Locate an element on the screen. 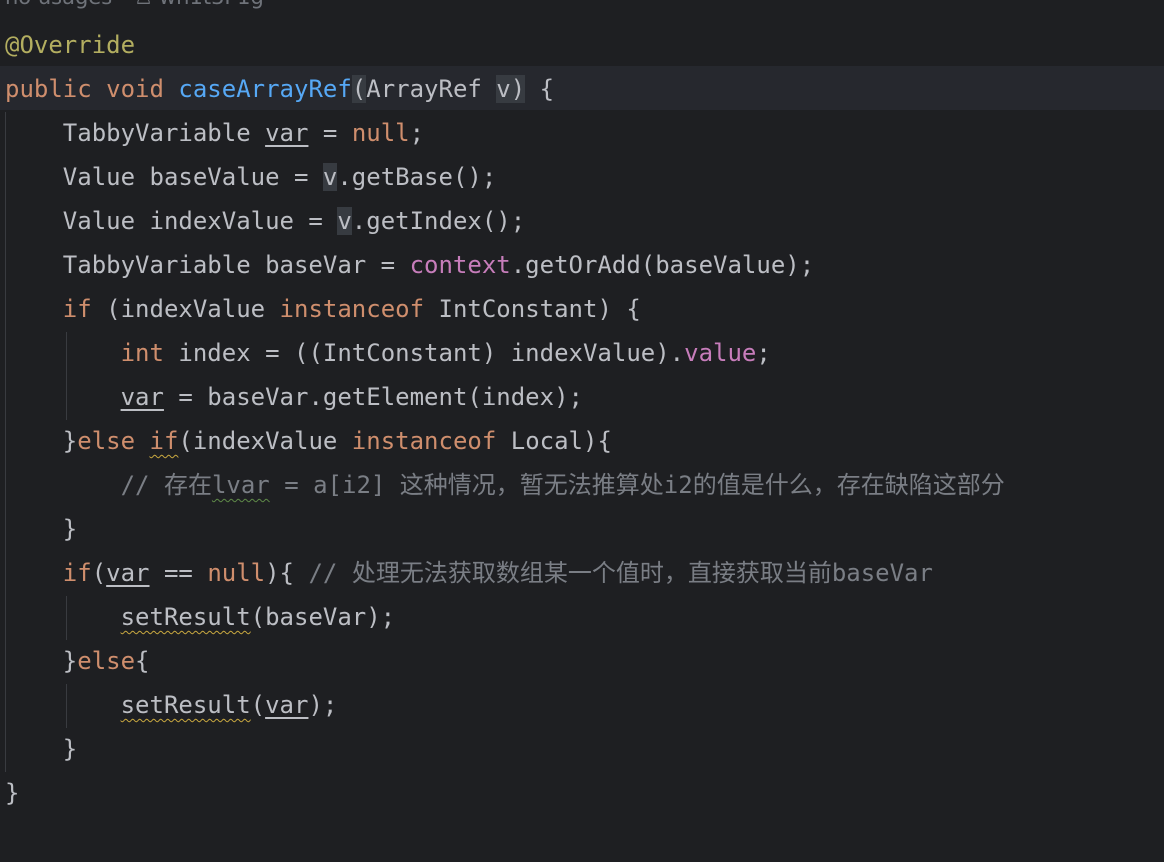 This screenshot has width=1164, height=862. code-line-12: } is located at coordinates (41, 529).